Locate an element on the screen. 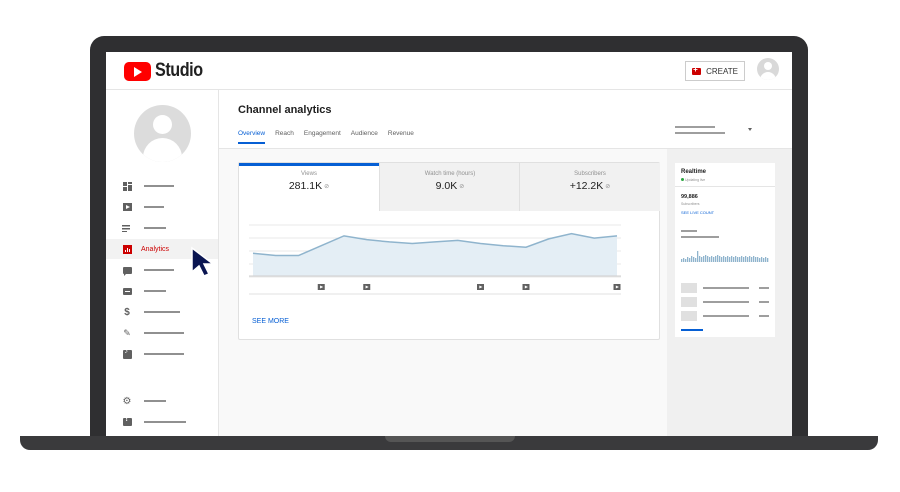 This screenshot has width=900, height=492. comment-icon is located at coordinates (127, 270).